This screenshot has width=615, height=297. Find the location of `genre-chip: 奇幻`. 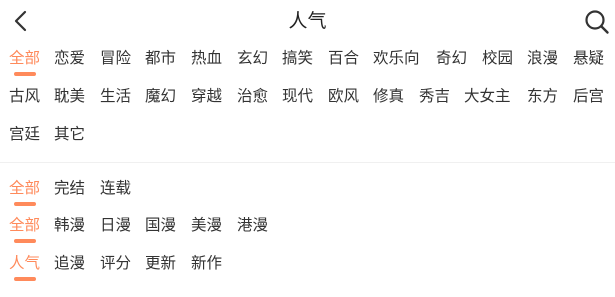

genre-chip: 奇幻 is located at coordinates (451, 60).